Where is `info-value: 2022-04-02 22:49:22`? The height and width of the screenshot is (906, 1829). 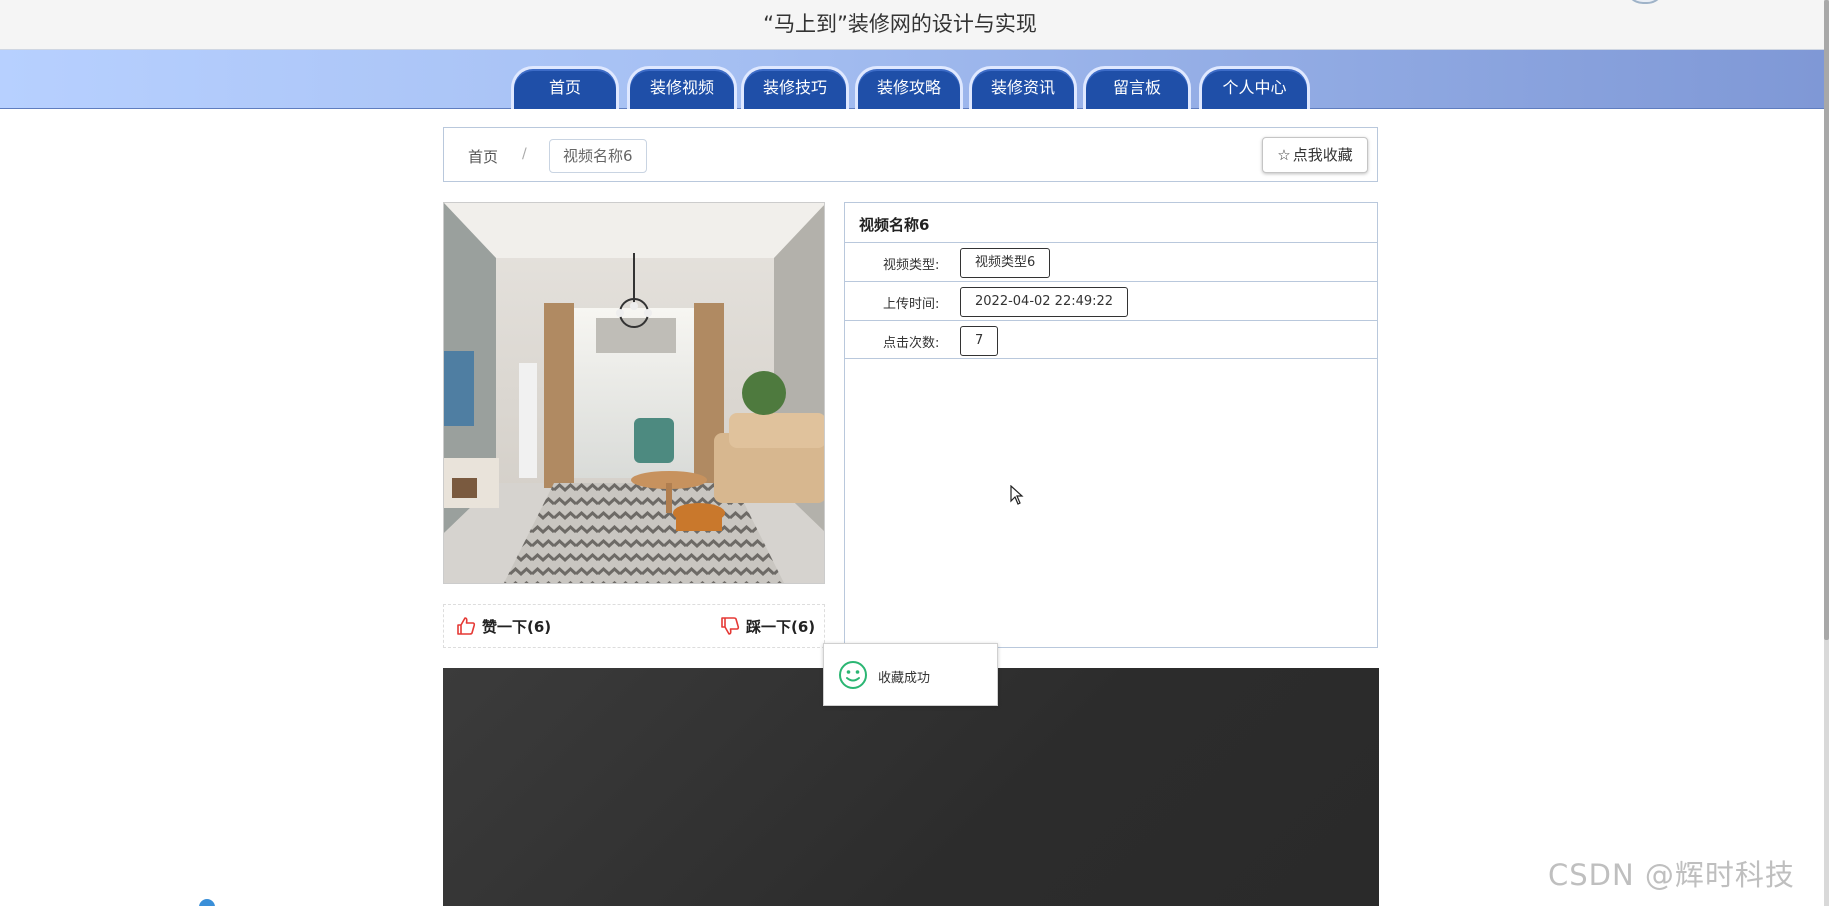
info-value: 2022-04-02 22:49:22 is located at coordinates (1044, 302).